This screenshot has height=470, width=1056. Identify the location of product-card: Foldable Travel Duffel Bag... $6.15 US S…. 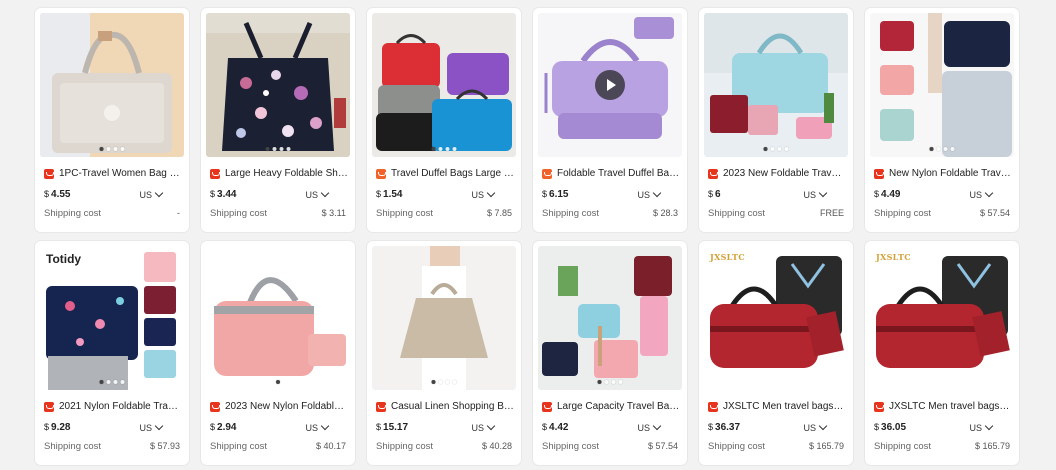
(610, 120).